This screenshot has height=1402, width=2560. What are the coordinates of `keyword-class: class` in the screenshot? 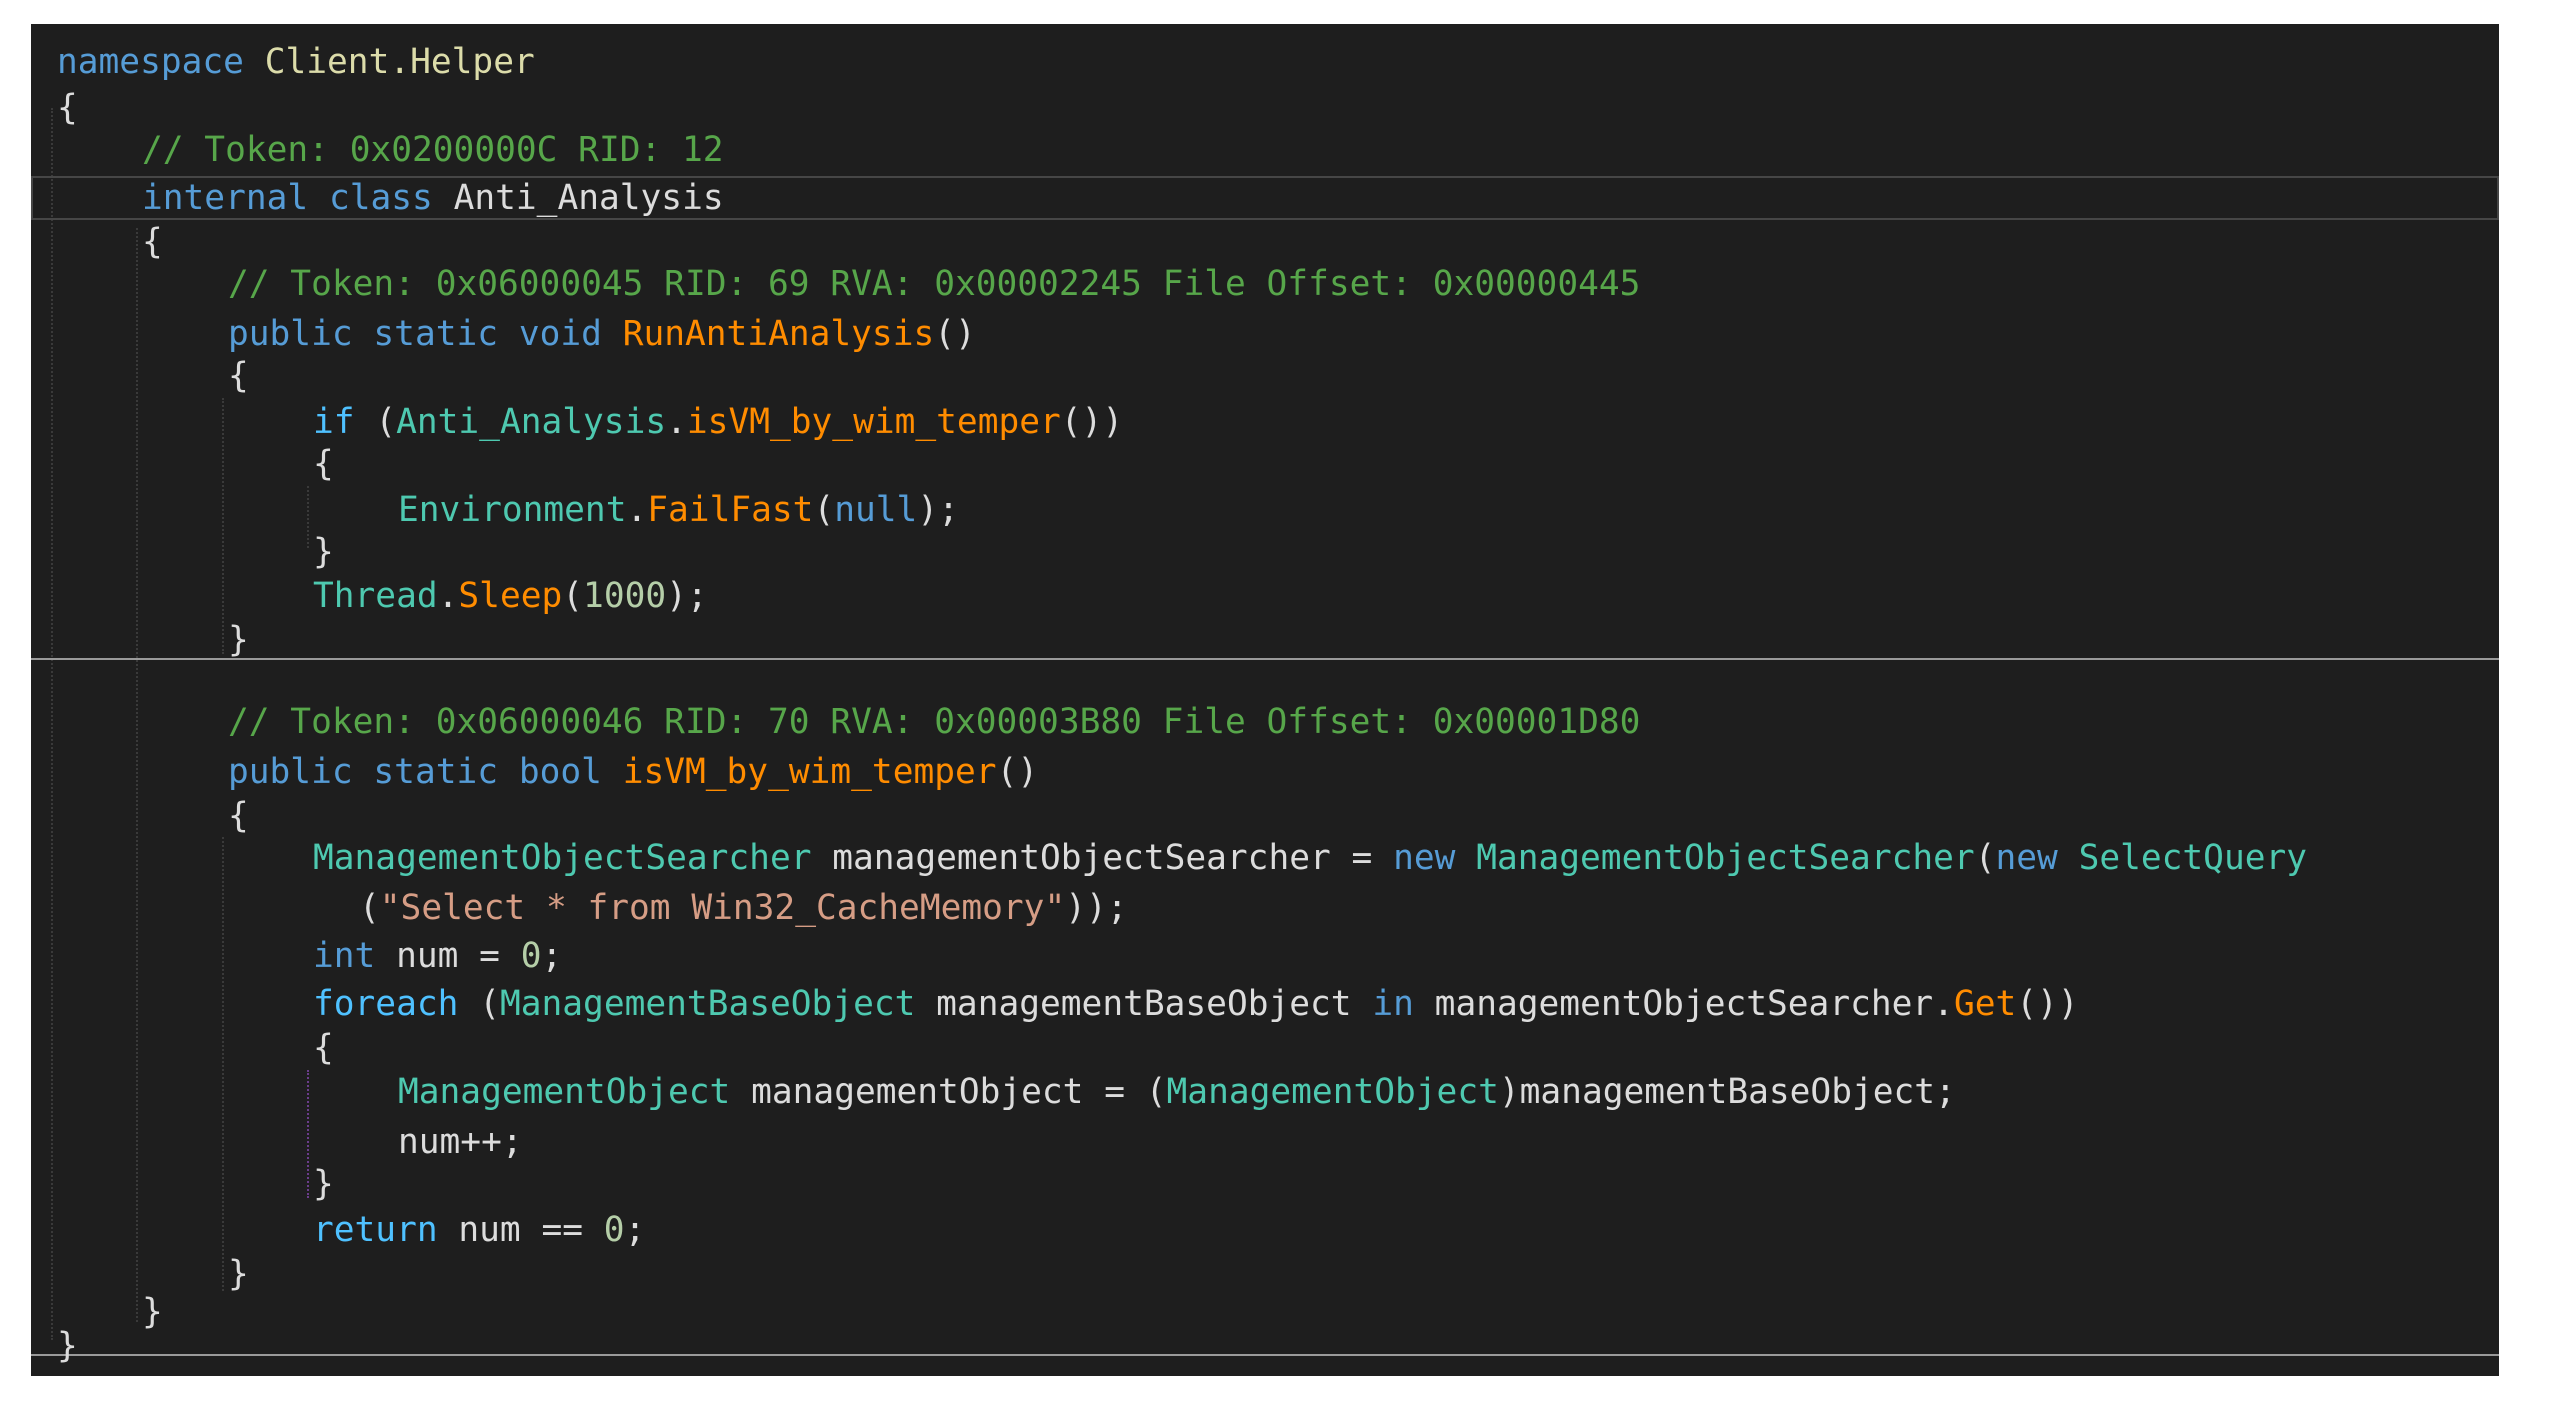 It's located at (380, 198).